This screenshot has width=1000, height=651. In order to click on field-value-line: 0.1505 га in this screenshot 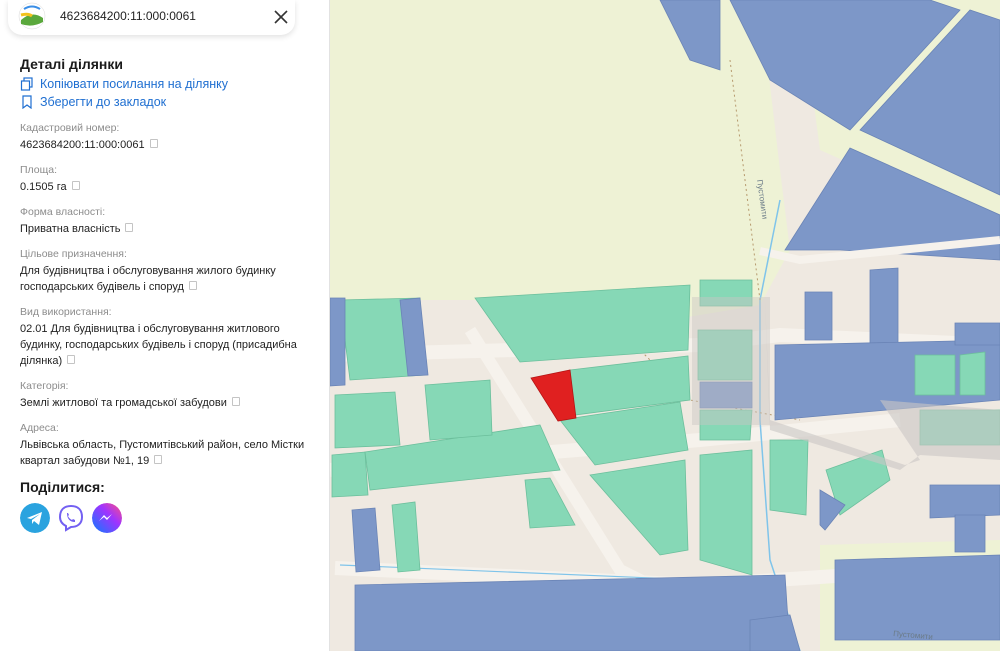, I will do `click(170, 187)`.